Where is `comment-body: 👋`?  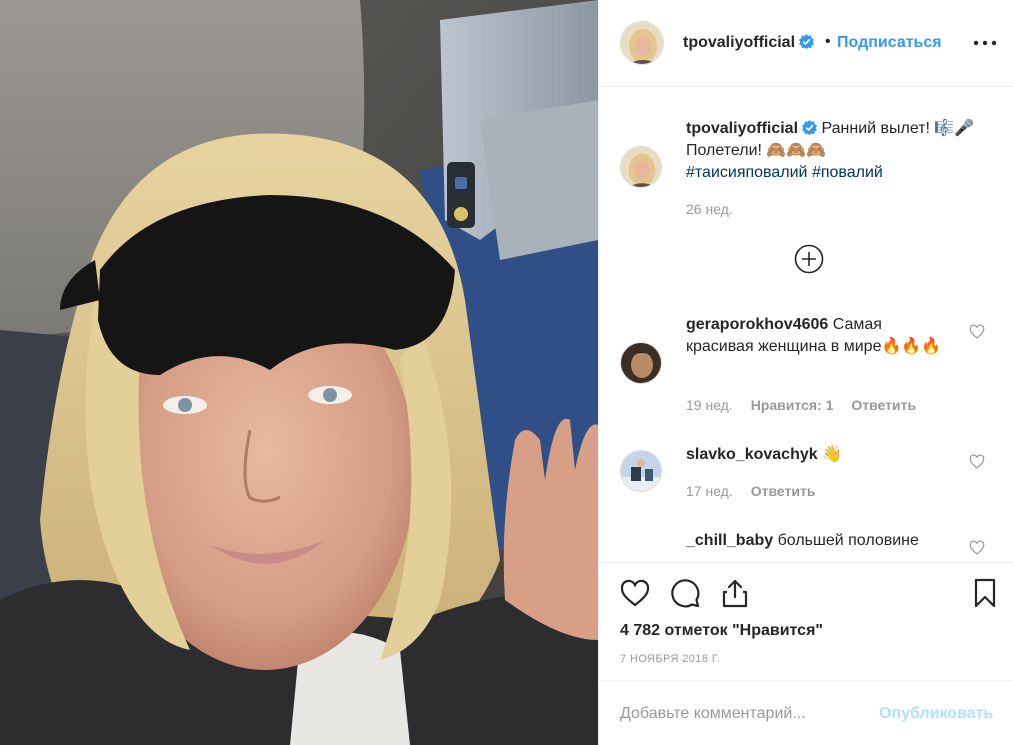
comment-body: 👋 is located at coordinates (830, 454).